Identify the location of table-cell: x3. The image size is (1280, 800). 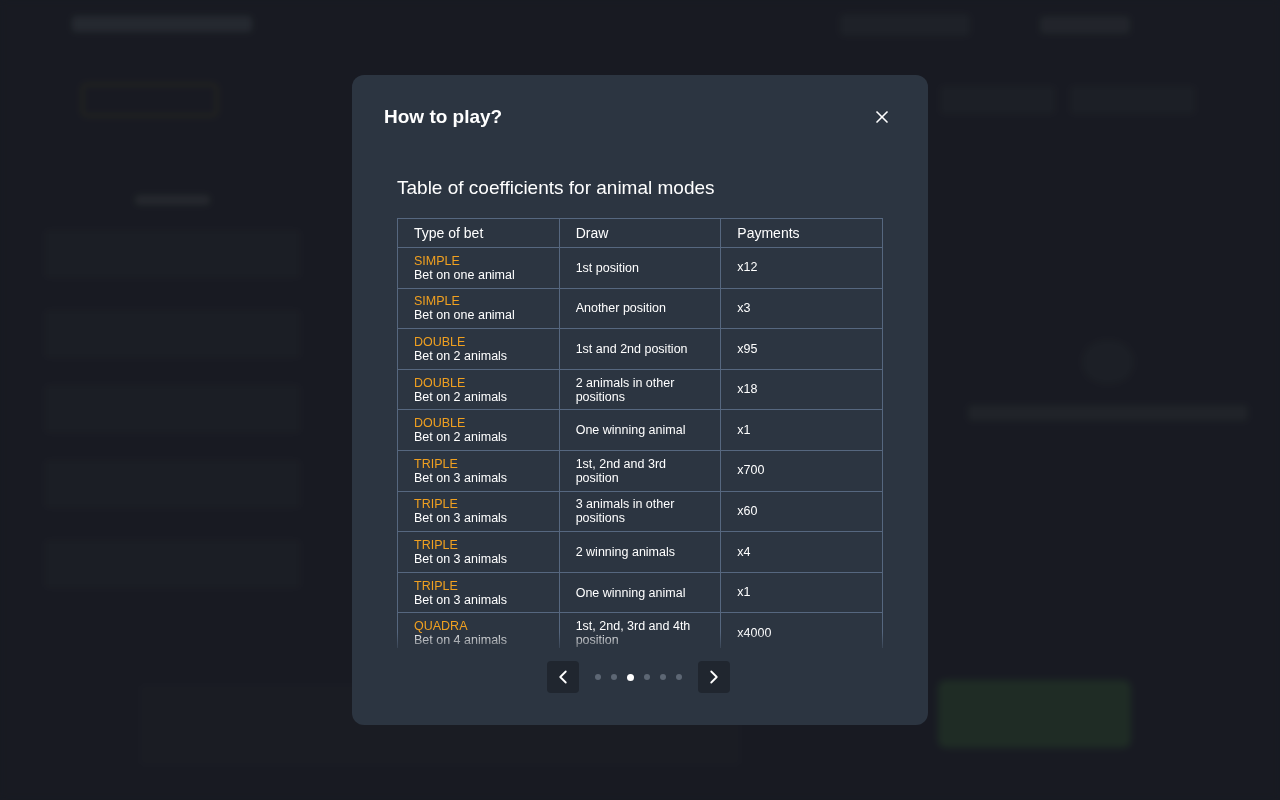
(801, 308).